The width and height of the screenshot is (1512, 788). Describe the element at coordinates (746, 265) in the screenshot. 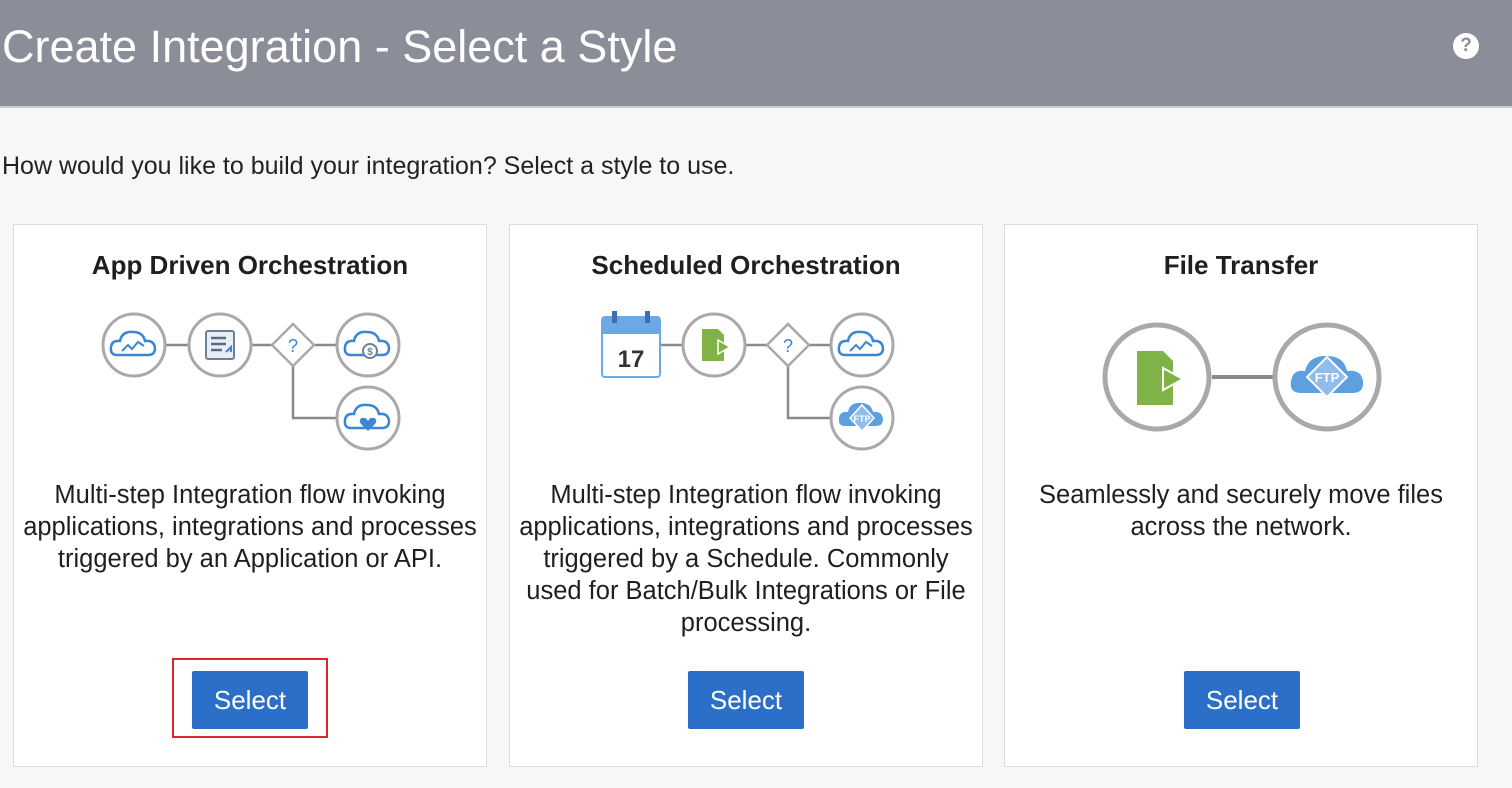

I see `card-title: Scheduled Orchestration` at that location.